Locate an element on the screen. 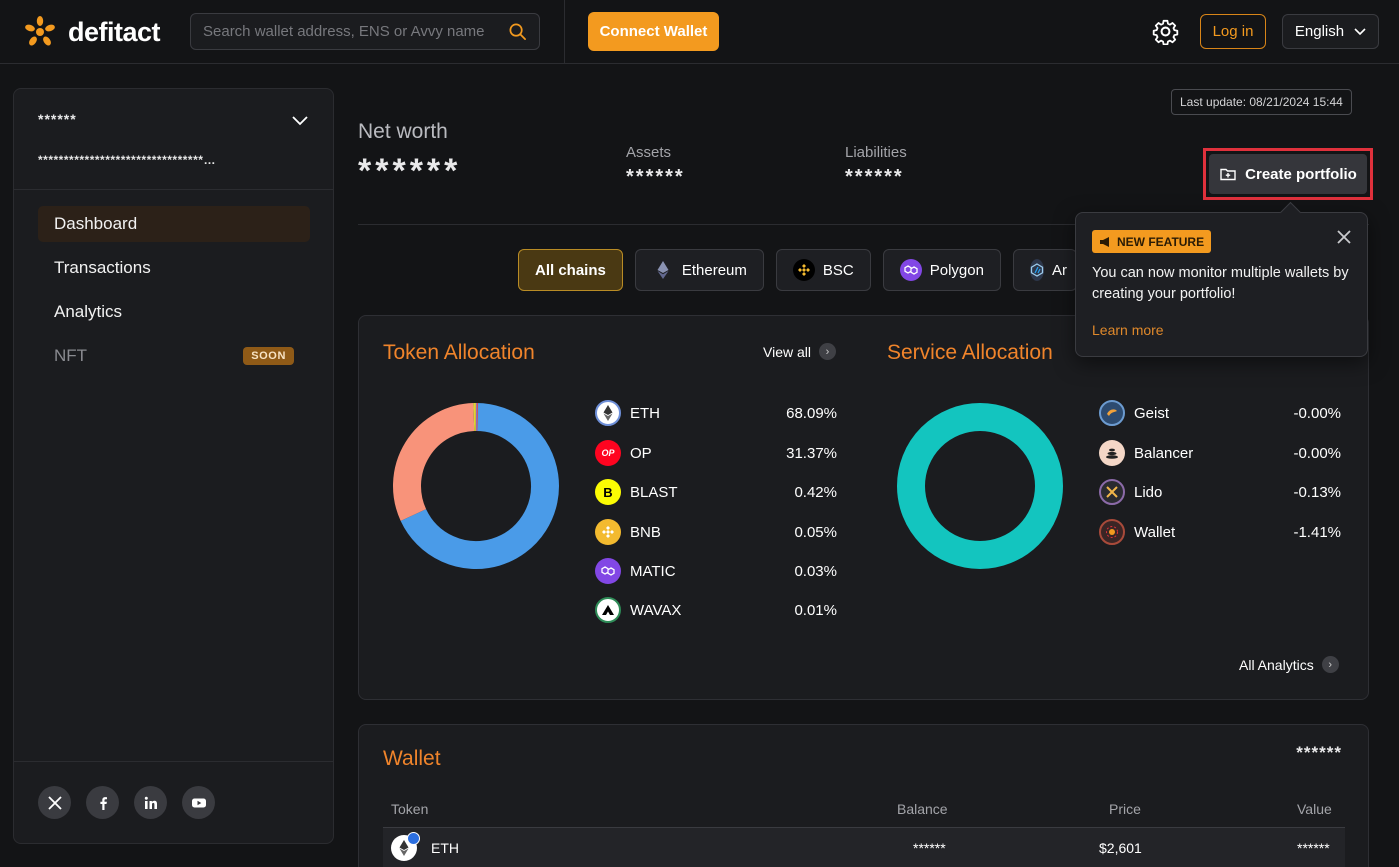  wavax-icon is located at coordinates (608, 610).